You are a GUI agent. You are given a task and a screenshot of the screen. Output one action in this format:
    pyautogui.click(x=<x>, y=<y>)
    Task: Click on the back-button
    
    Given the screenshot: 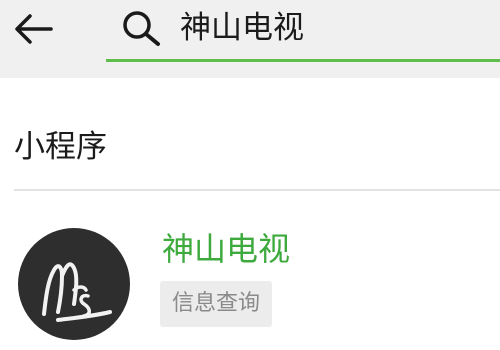 What is the action you would take?
    pyautogui.click(x=33, y=29)
    